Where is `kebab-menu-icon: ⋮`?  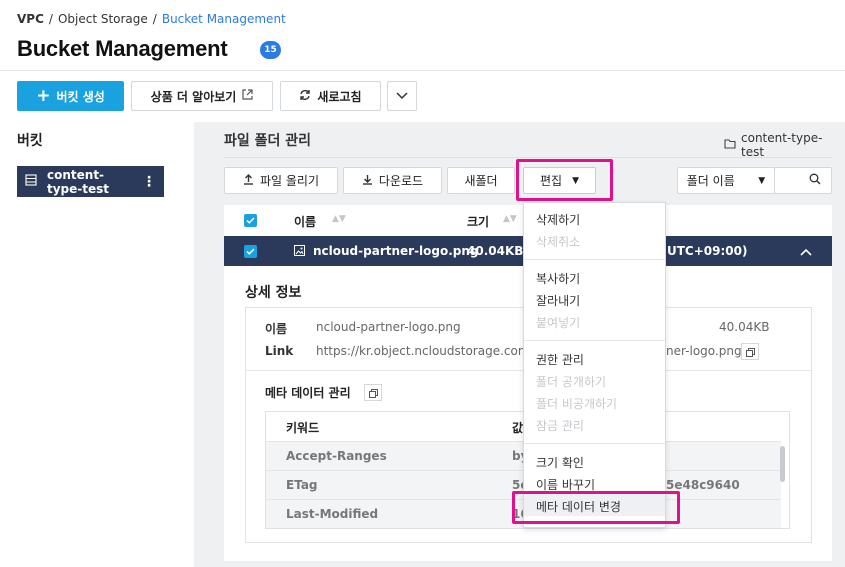 kebab-menu-icon: ⋮ is located at coordinates (149, 182).